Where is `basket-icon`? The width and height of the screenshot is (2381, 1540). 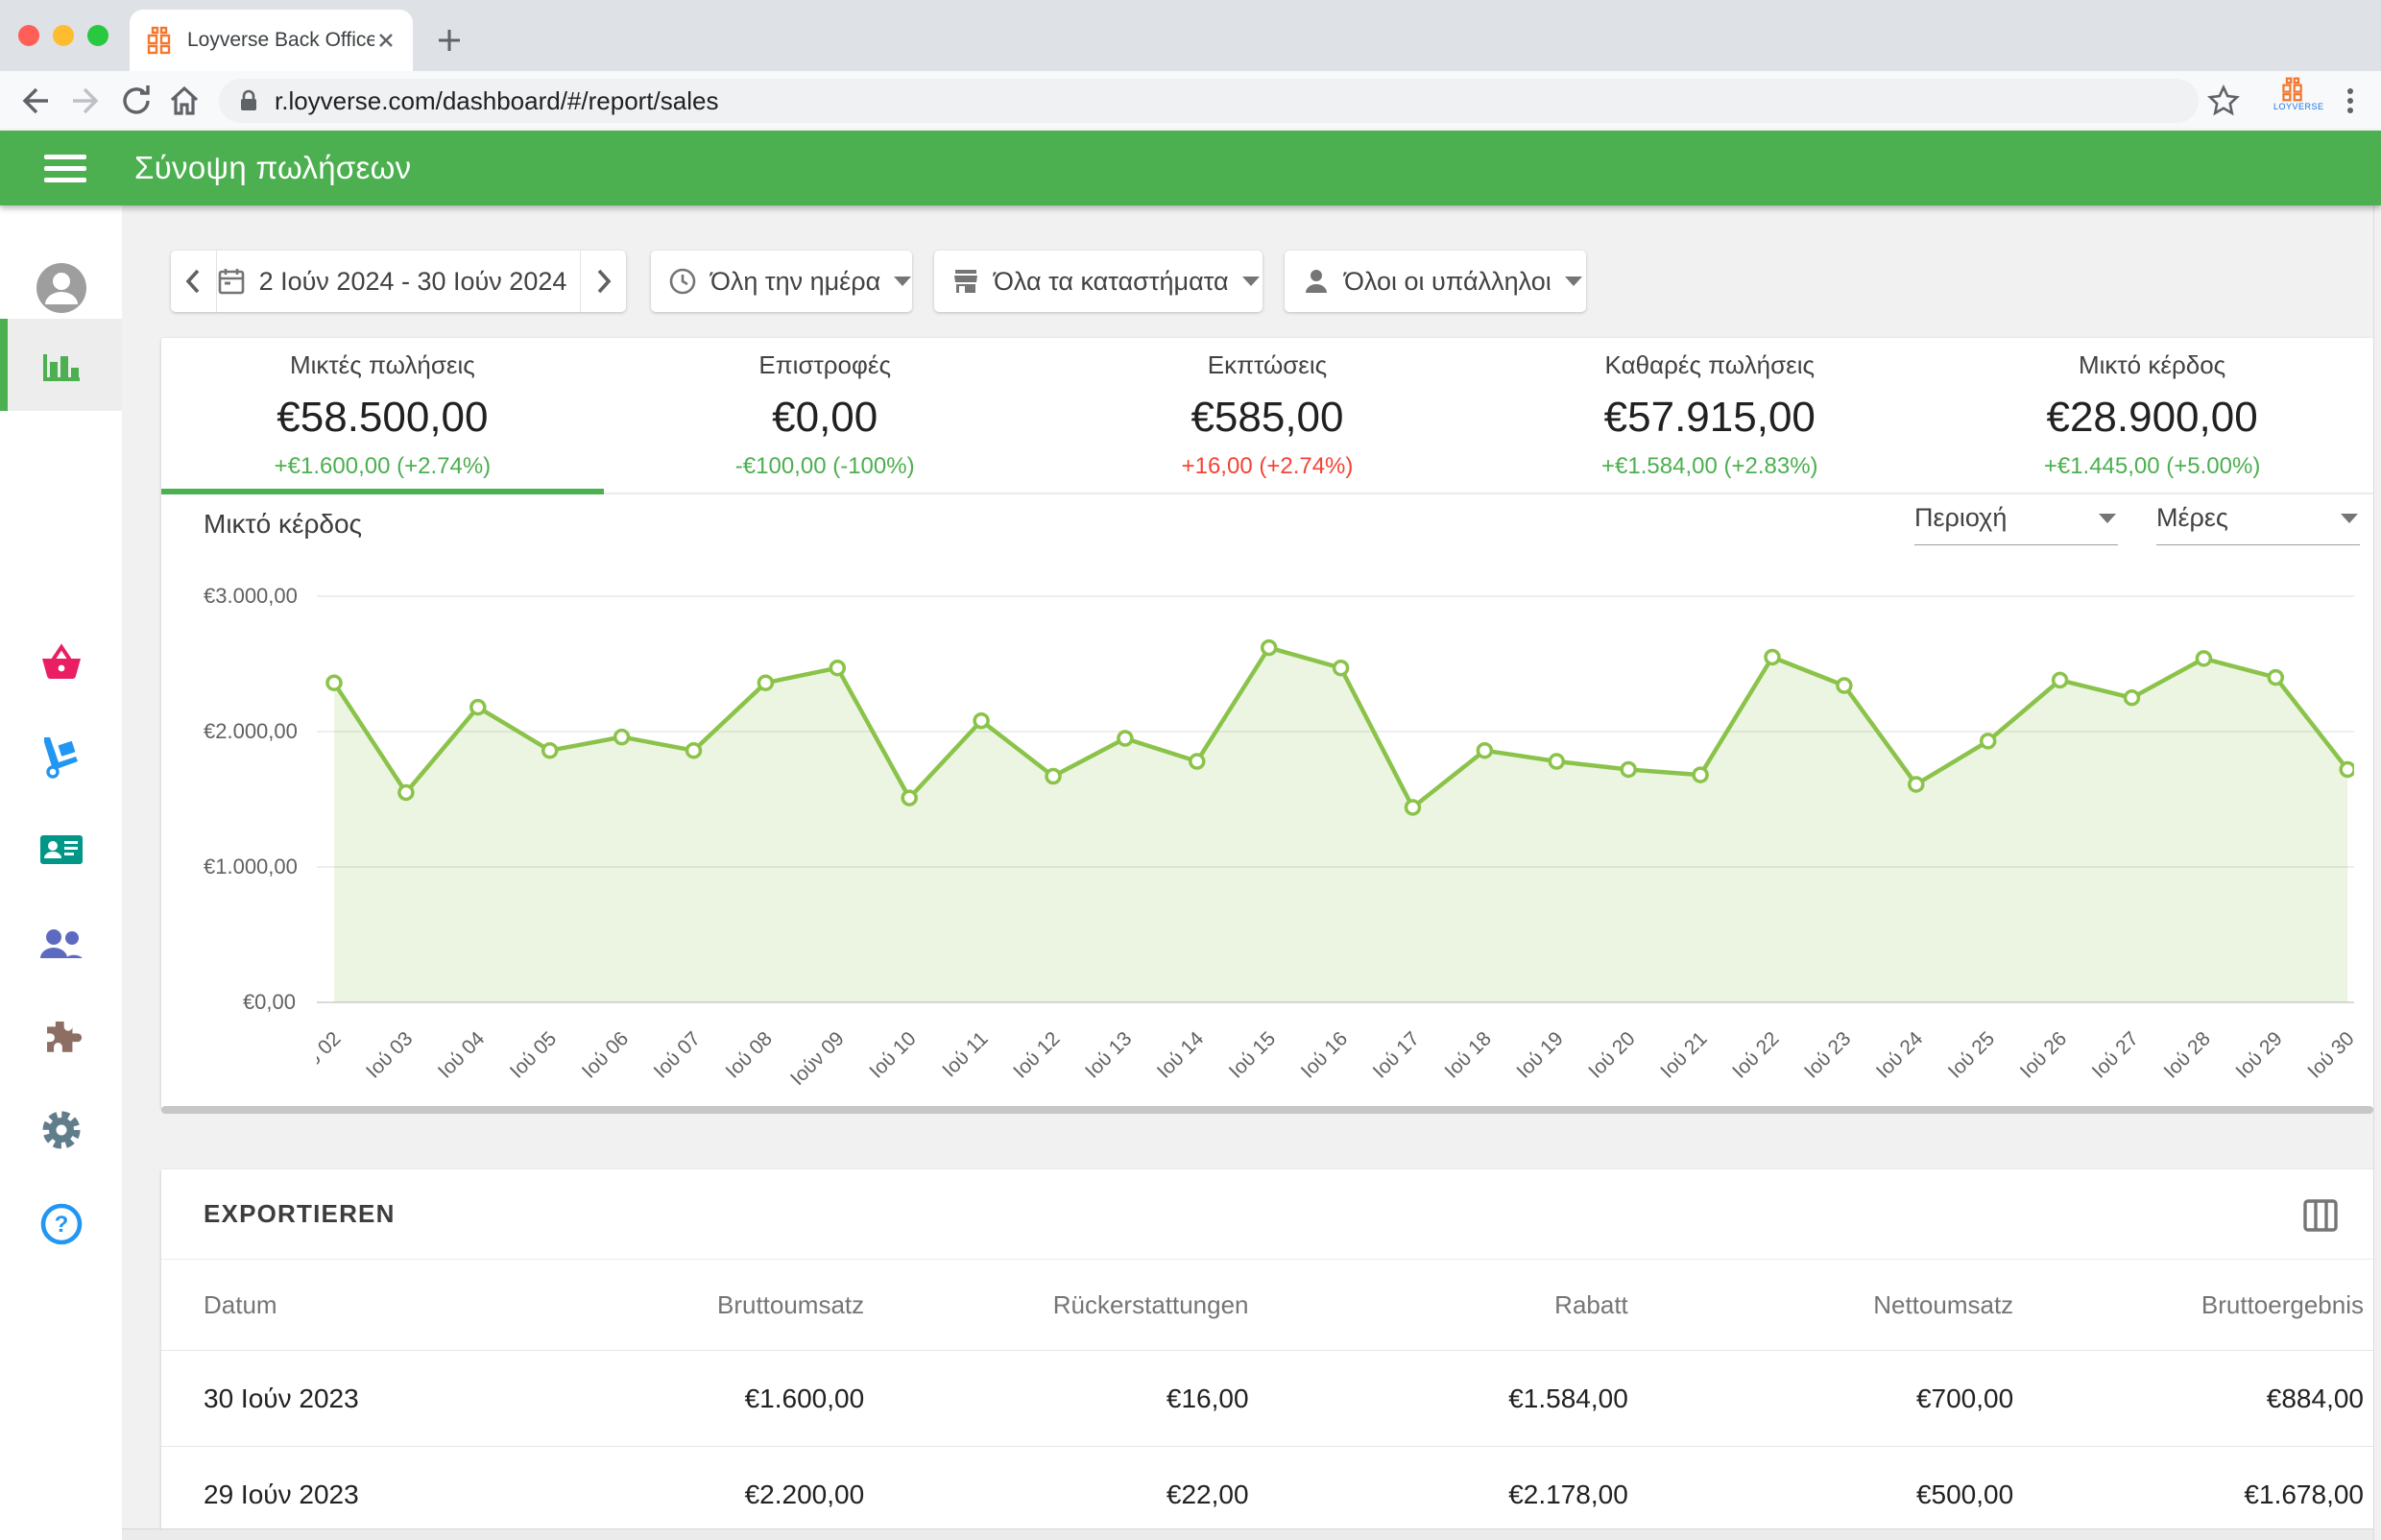 basket-icon is located at coordinates (61, 664).